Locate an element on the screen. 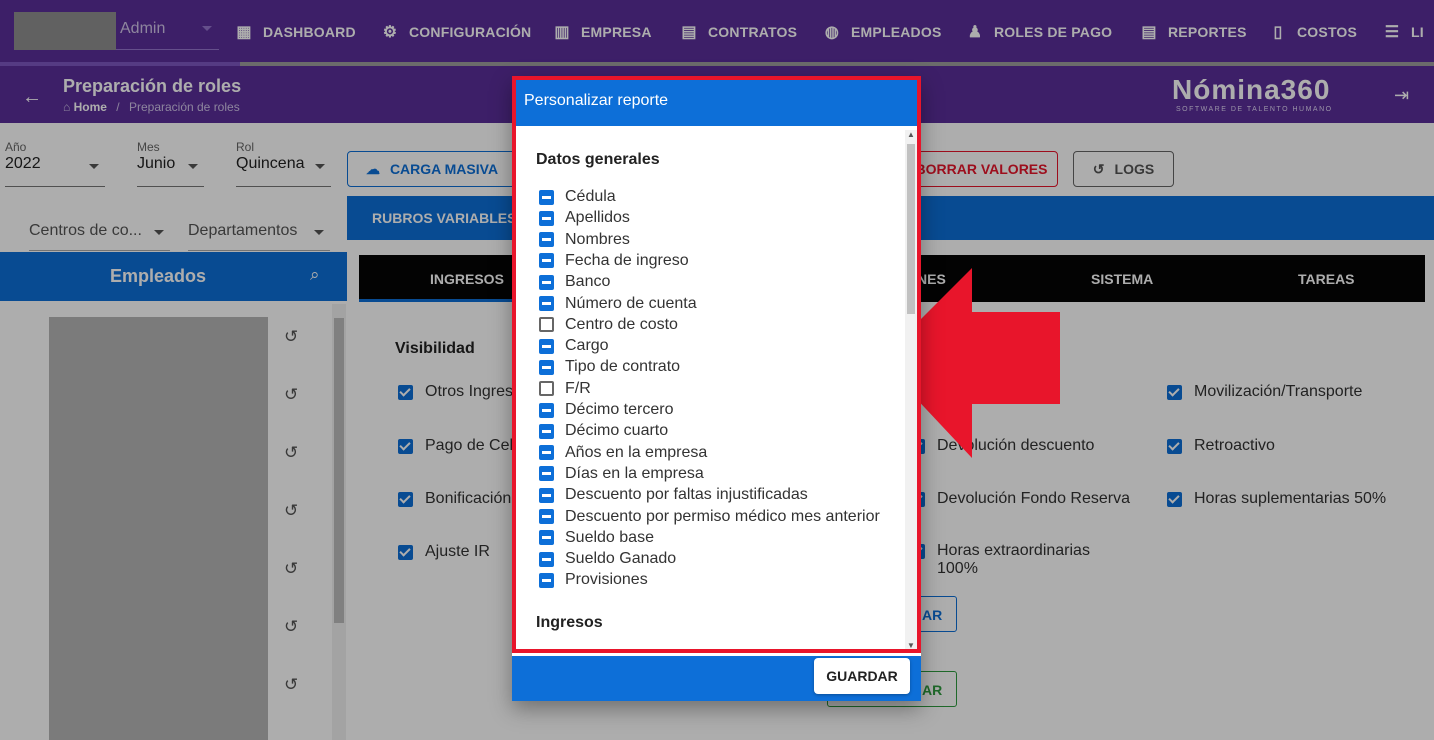 The width and height of the screenshot is (1434, 740). modal-backdrop-top is located at coordinates (717, 33).